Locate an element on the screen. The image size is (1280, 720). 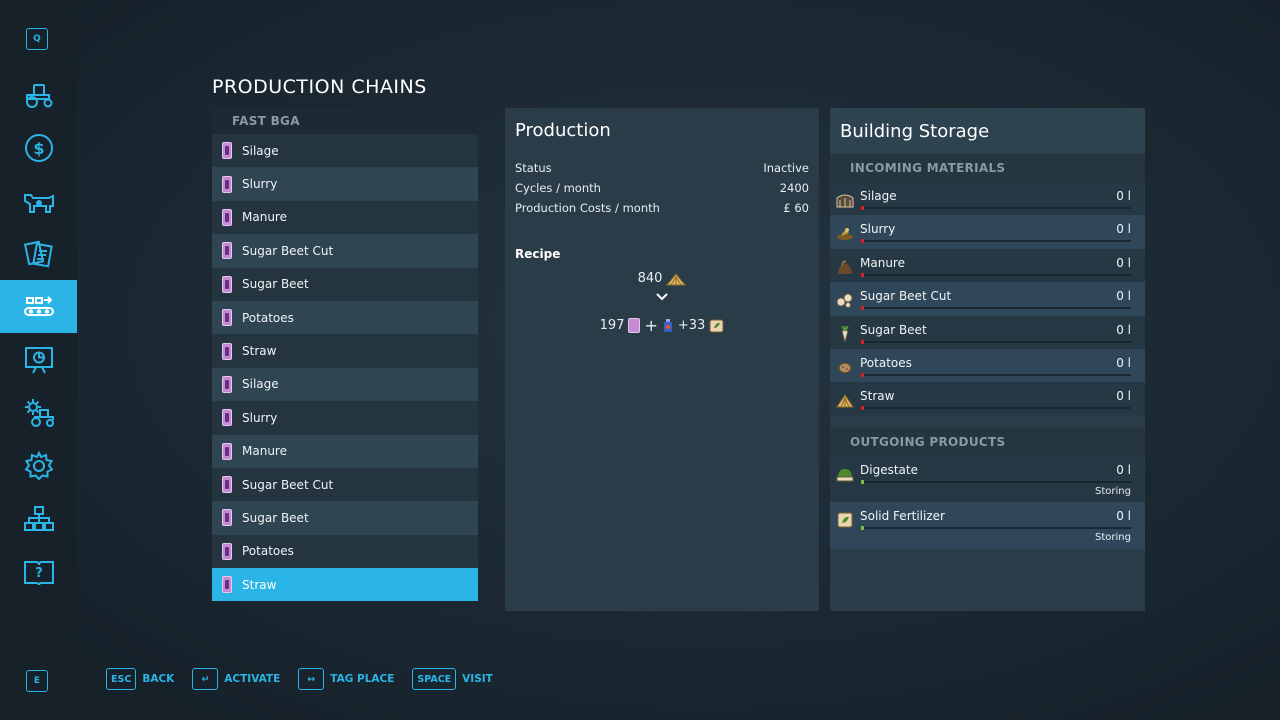
page-title: PRODUCTION CHAINS is located at coordinates (319, 87).